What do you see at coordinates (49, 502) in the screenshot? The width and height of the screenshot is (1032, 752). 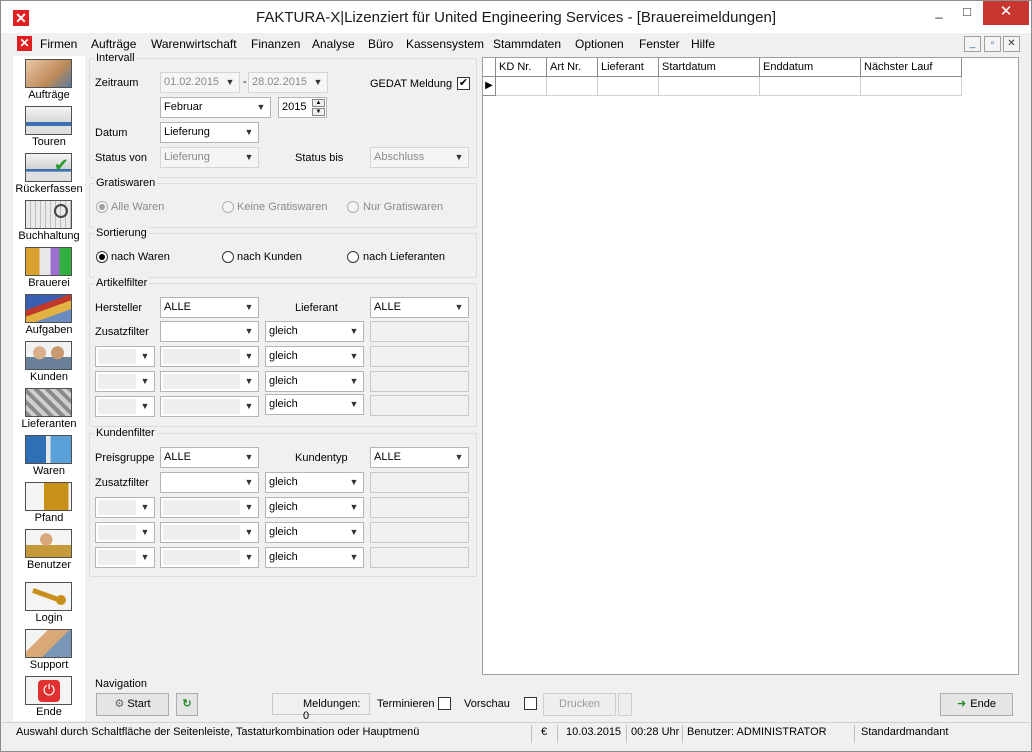 I see `sidebar-item-pfand: Pfand` at bounding box center [49, 502].